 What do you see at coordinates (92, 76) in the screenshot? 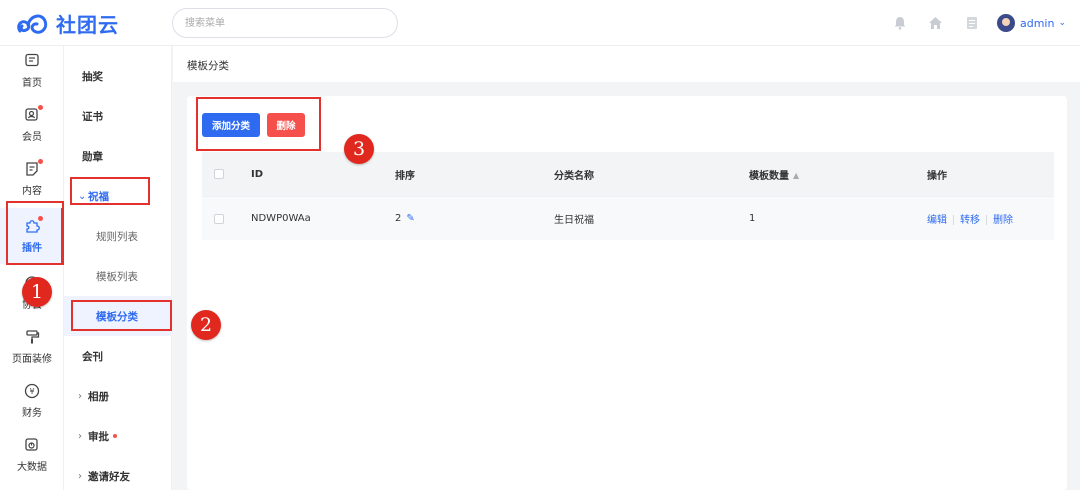
I see `submenu-label: 抽奖` at bounding box center [92, 76].